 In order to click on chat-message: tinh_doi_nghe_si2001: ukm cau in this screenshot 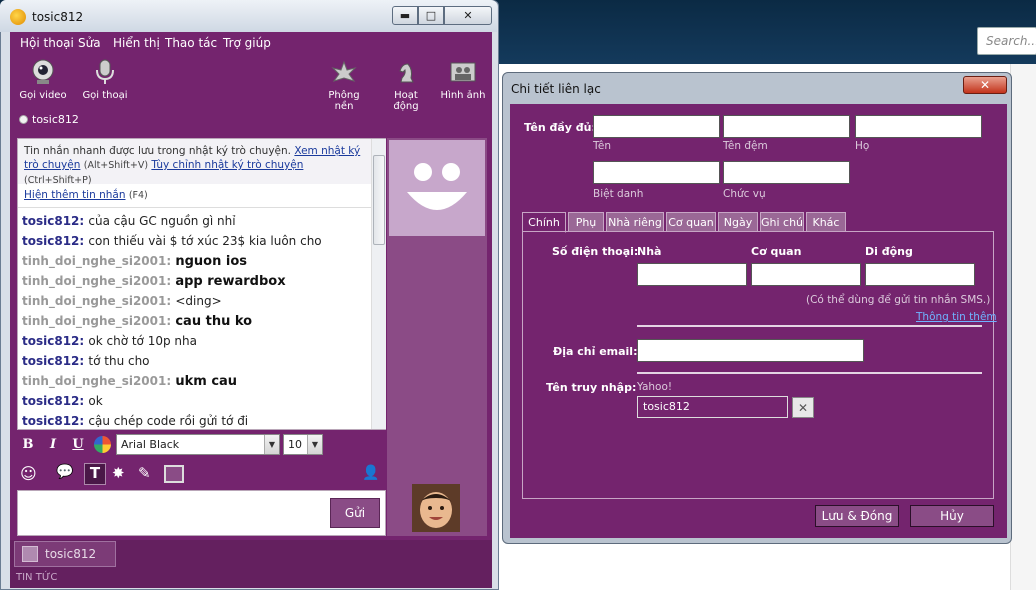, I will do `click(130, 381)`.